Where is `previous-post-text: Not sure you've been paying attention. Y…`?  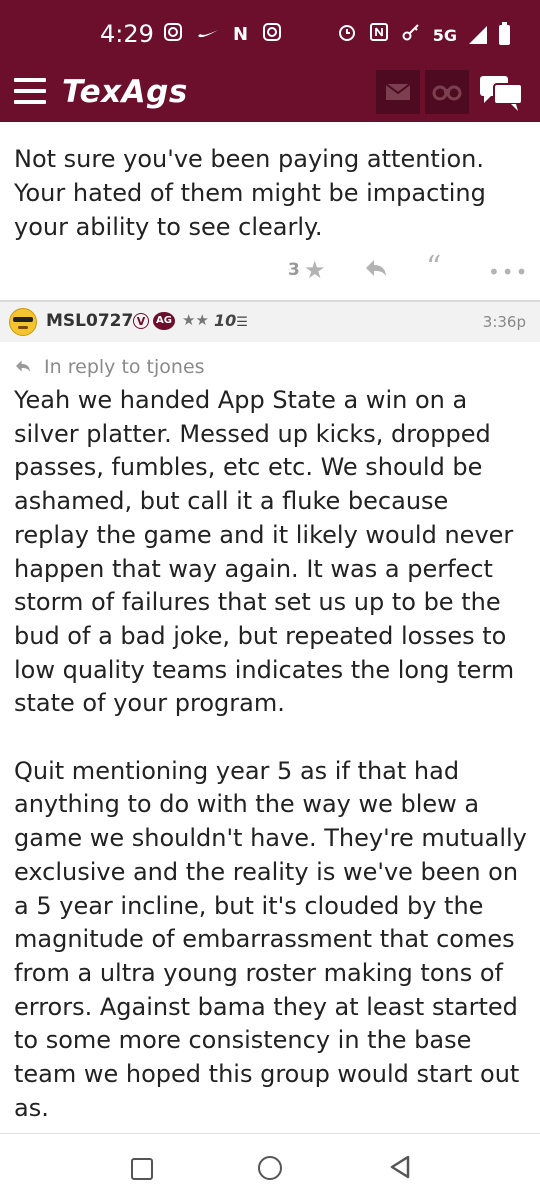
previous-post-text: Not sure you've been paying attention. Y… is located at coordinates (250, 193).